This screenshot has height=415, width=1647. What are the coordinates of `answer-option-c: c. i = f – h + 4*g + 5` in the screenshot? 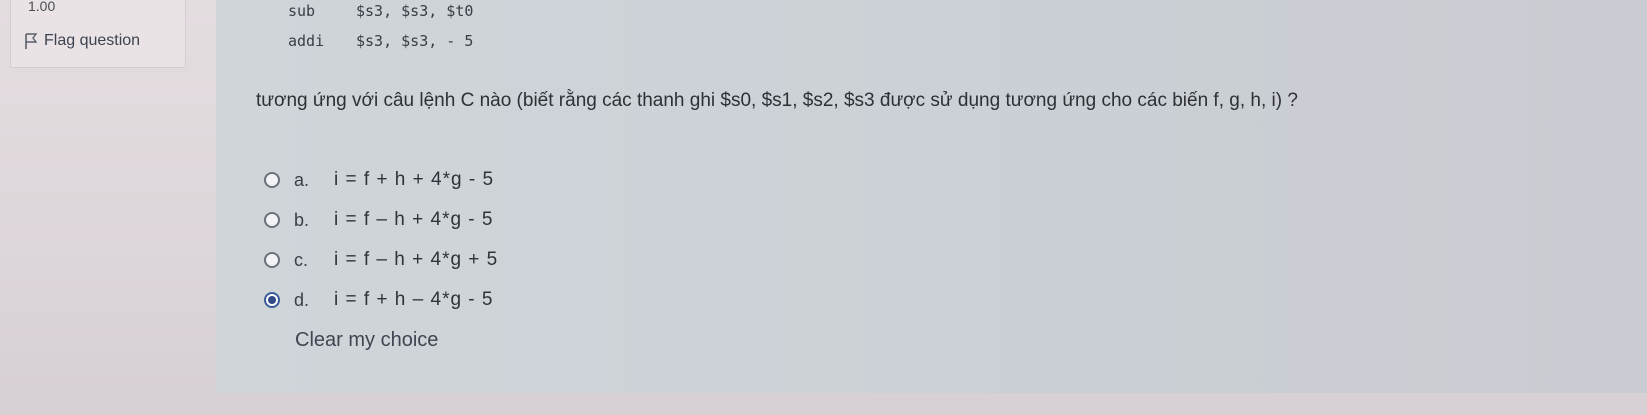 It's located at (381, 260).